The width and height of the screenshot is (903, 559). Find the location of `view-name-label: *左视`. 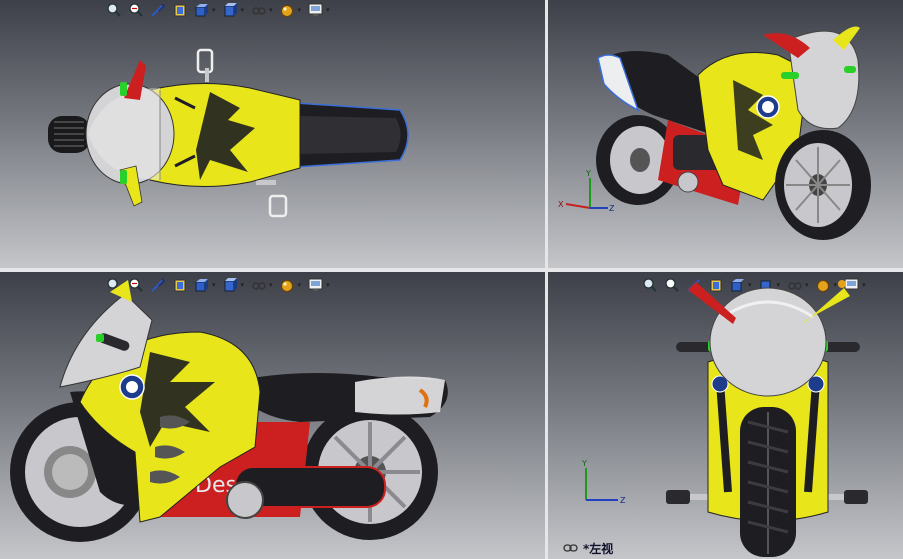

view-name-label: *左视 is located at coordinates (588, 548).